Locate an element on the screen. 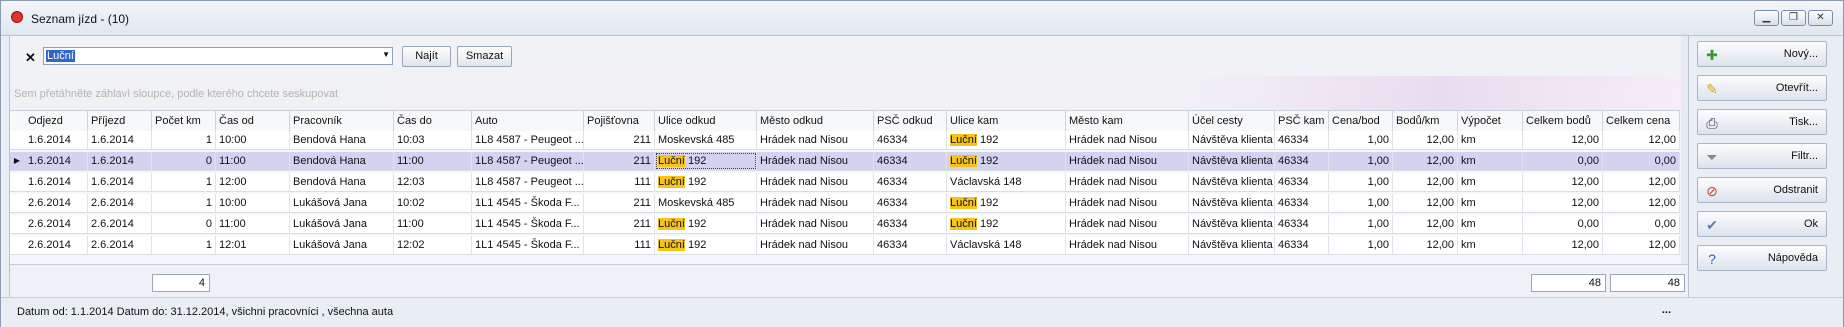 This screenshot has width=1844, height=327. chevron-down-icon: ▼ is located at coordinates (386, 54).